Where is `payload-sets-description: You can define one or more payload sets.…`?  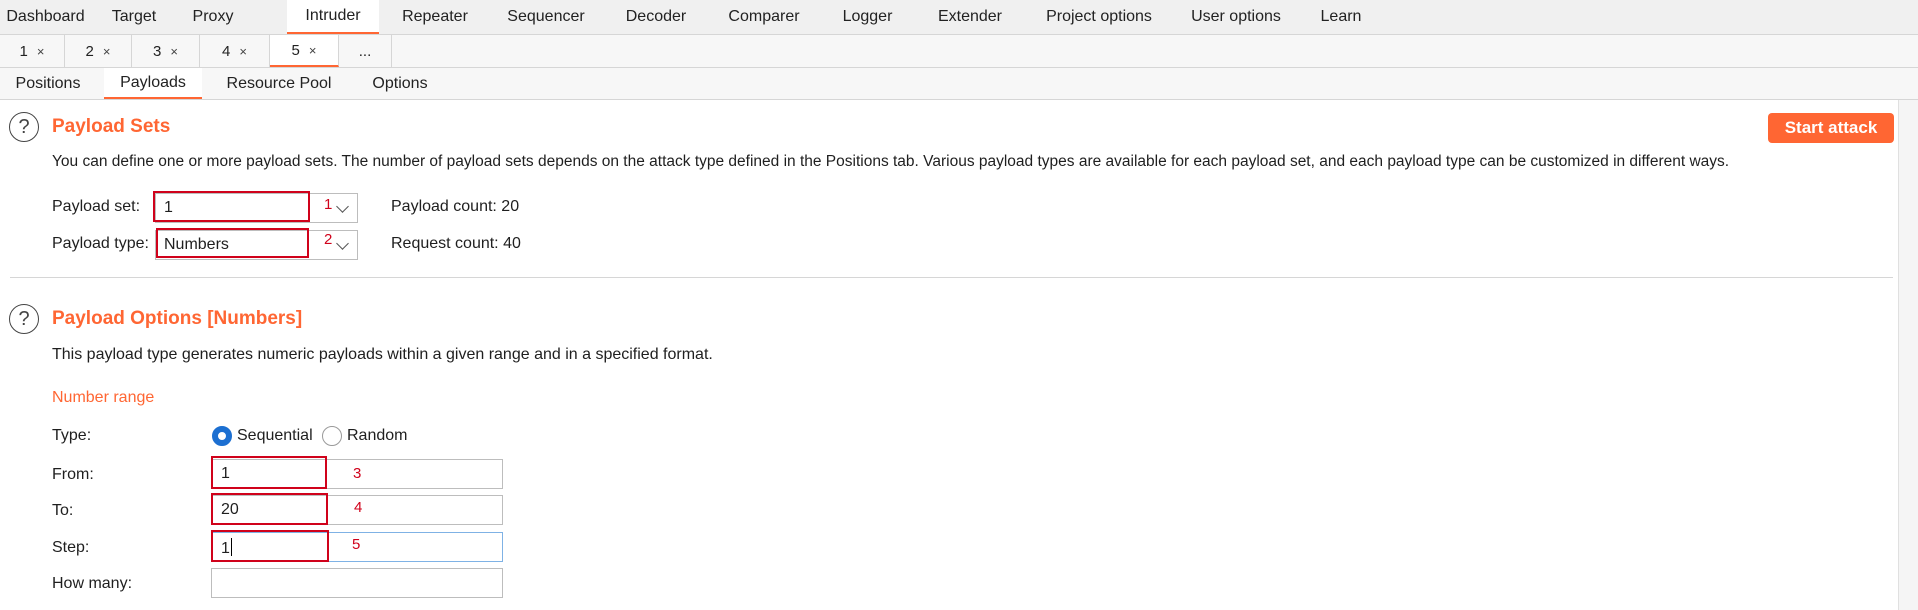 payload-sets-description: You can define one or more payload sets.… is located at coordinates (891, 161).